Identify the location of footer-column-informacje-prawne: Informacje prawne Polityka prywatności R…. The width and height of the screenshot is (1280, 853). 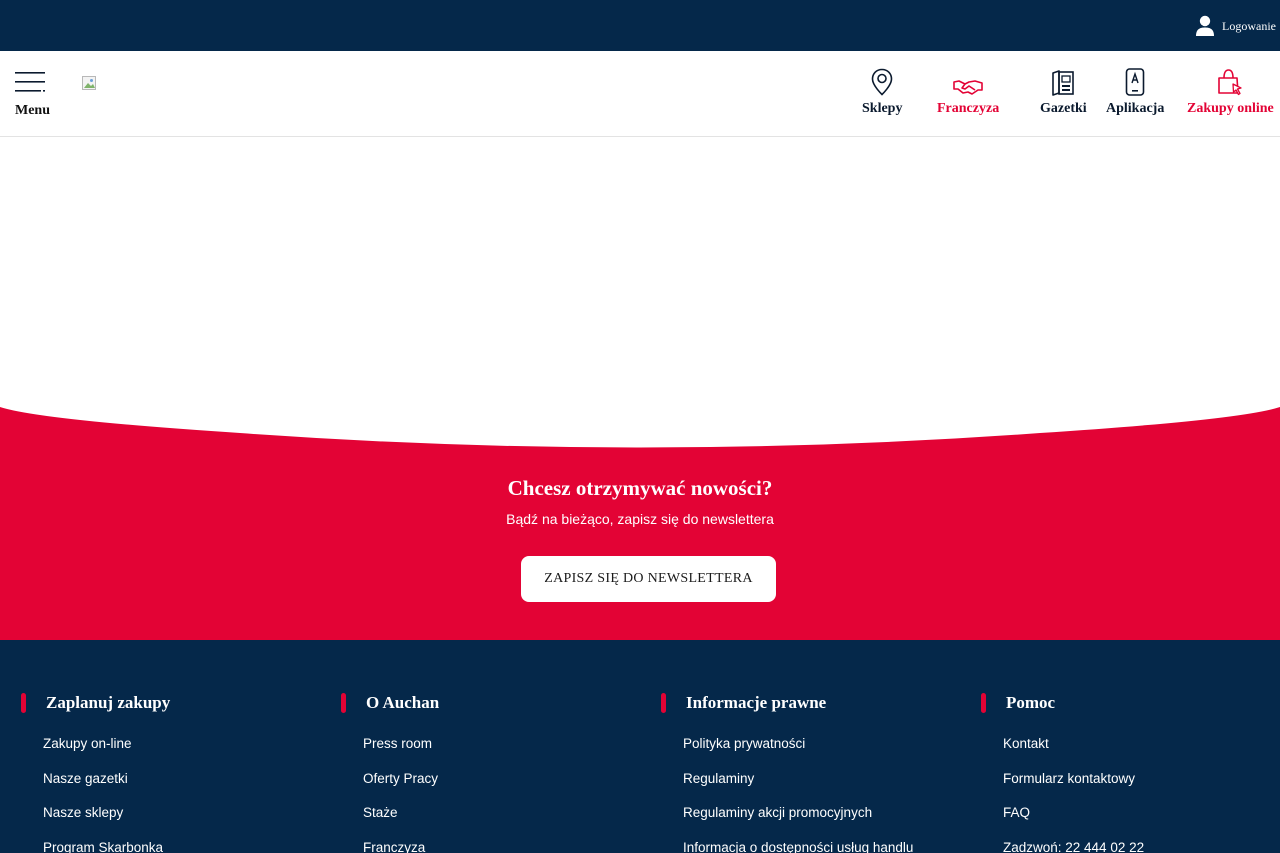
(776, 772).